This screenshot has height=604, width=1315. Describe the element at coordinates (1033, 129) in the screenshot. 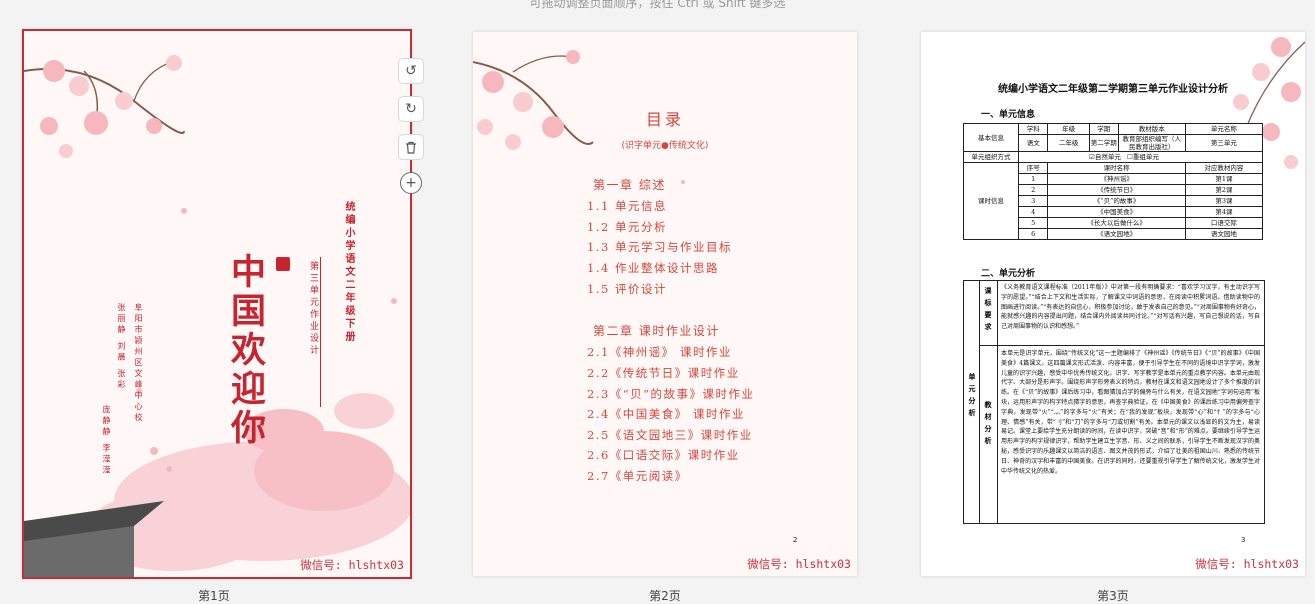

I see `table-header: 学科` at that location.